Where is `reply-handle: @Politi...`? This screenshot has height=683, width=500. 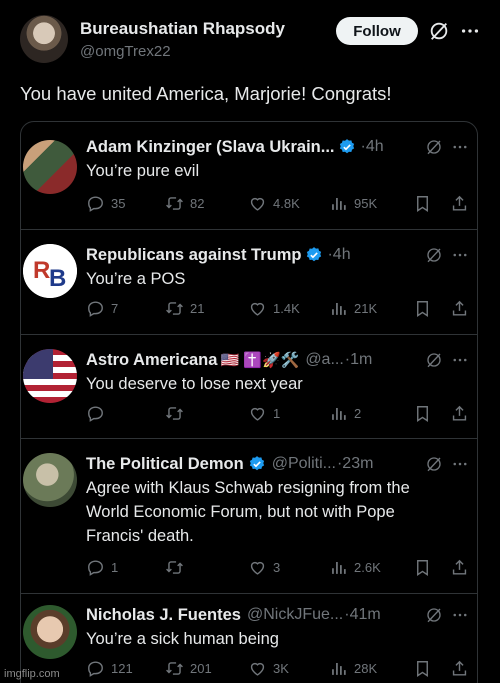 reply-handle: @Politi... is located at coordinates (304, 464).